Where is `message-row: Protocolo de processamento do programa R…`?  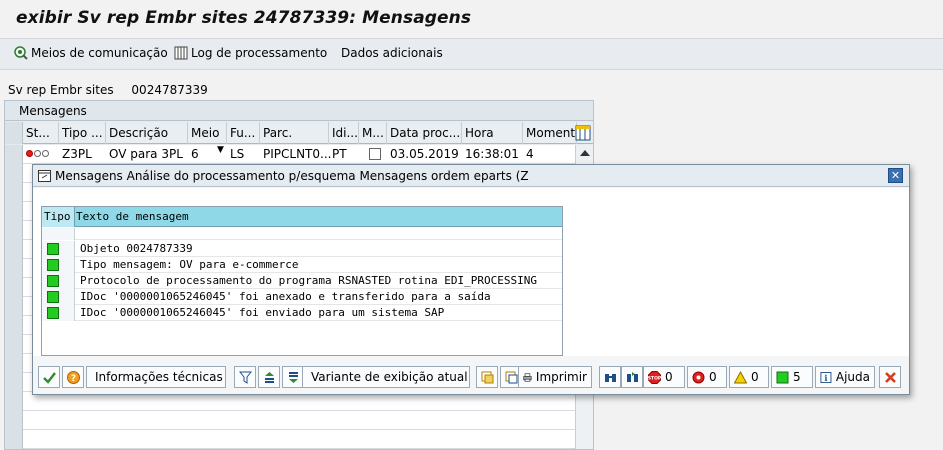
message-row: Protocolo de processamento do programa R… is located at coordinates (302, 281).